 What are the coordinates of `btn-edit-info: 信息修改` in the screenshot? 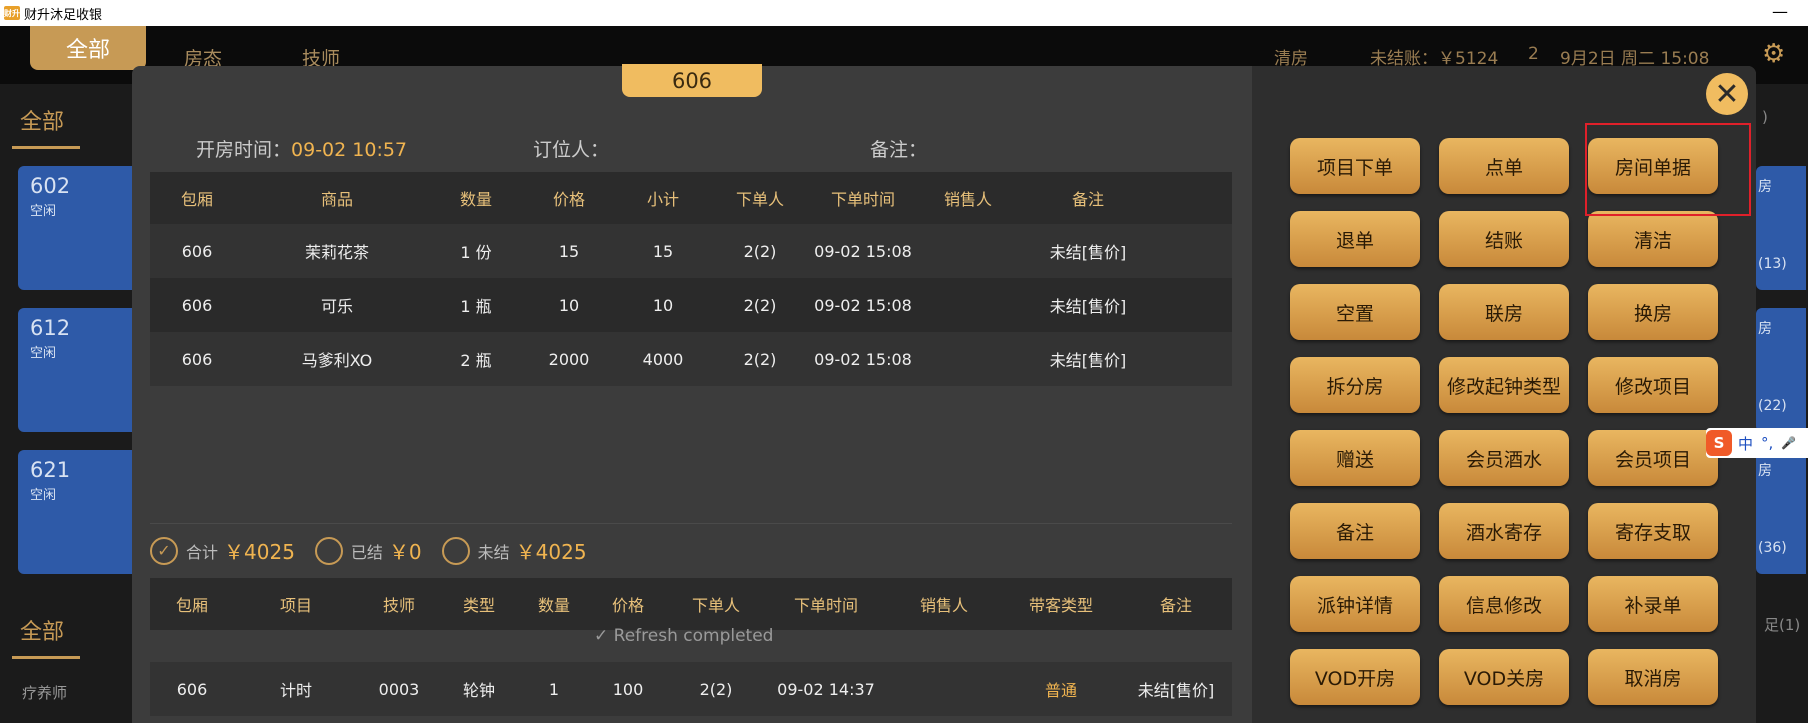 It's located at (1504, 604).